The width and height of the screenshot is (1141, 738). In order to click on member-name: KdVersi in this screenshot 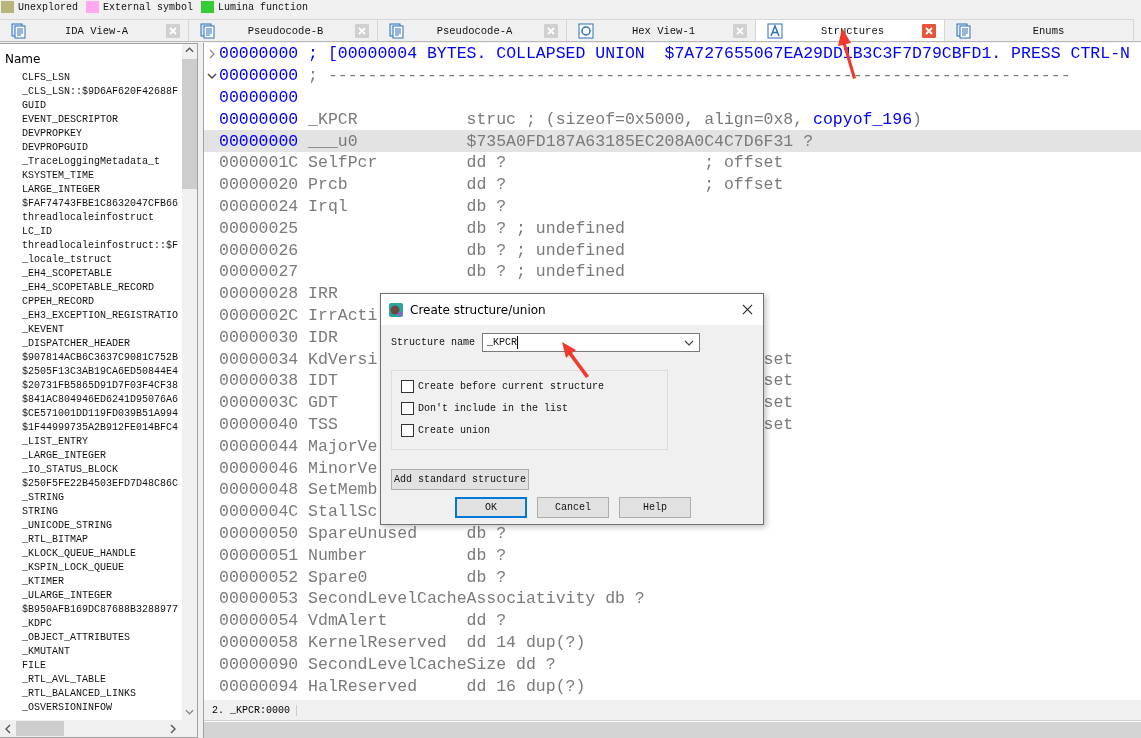, I will do `click(343, 359)`.